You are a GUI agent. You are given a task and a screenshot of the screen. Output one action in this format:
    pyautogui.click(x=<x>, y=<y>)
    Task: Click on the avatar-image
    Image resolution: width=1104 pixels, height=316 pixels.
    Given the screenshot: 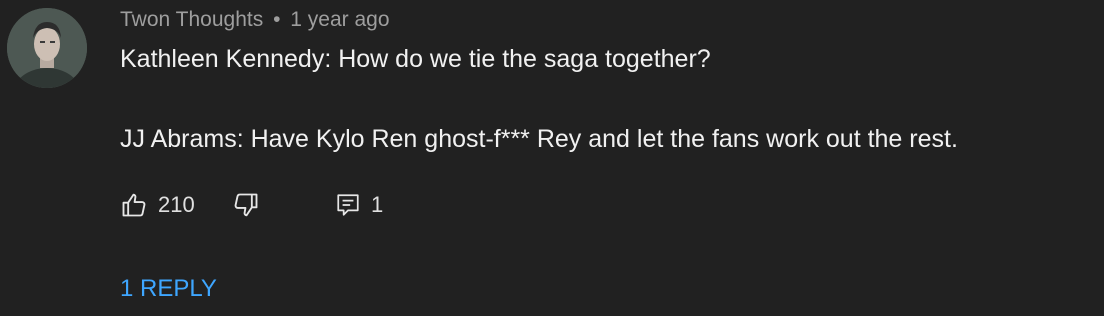 What is the action you would take?
    pyautogui.click(x=47, y=48)
    